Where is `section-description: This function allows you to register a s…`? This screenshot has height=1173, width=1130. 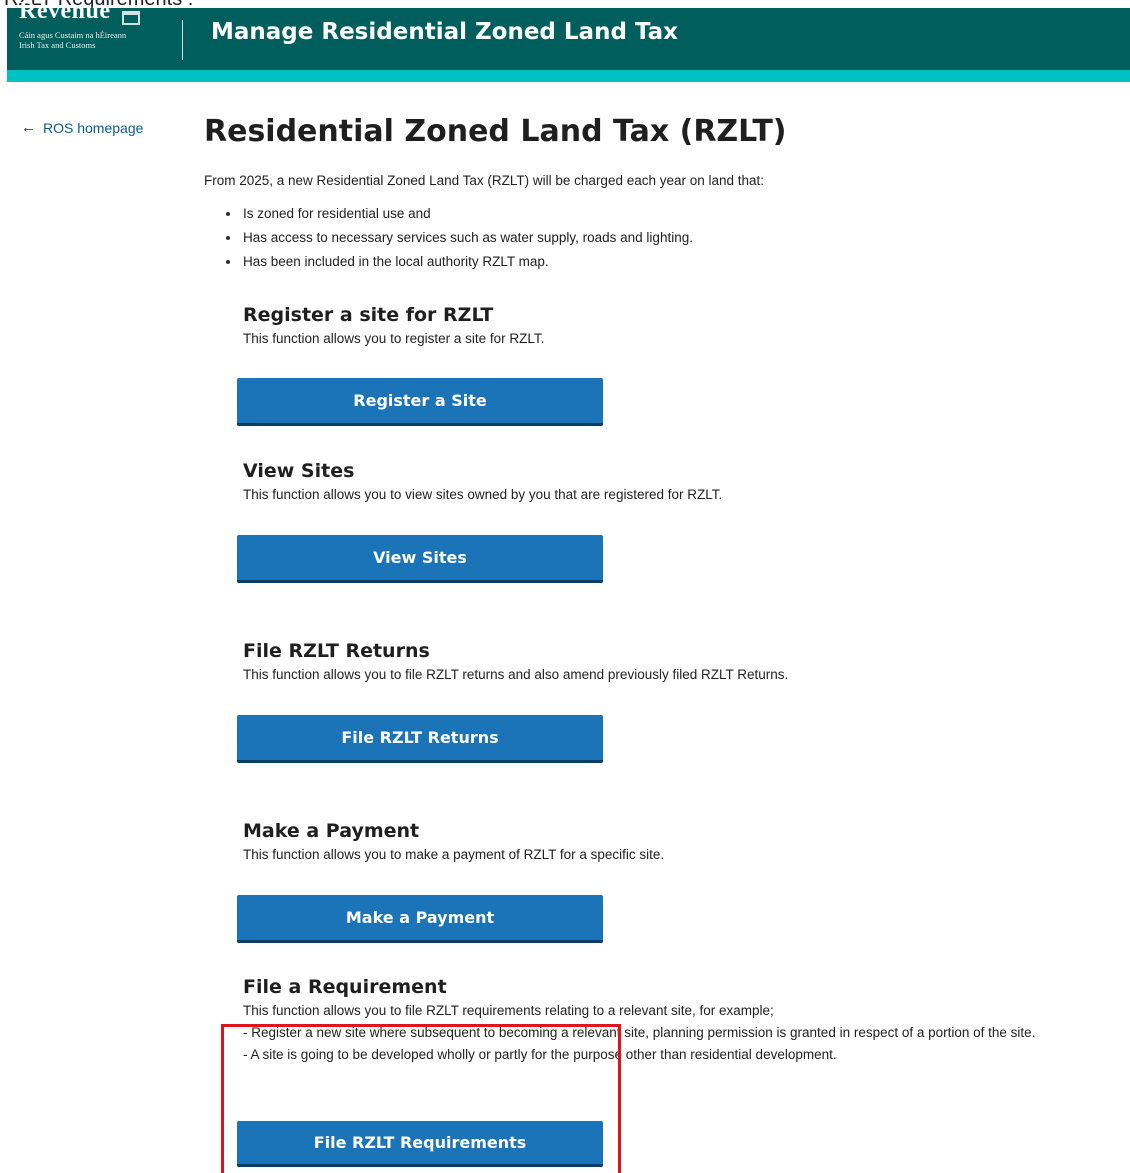
section-description: This function allows you to register a s… is located at coordinates (394, 338).